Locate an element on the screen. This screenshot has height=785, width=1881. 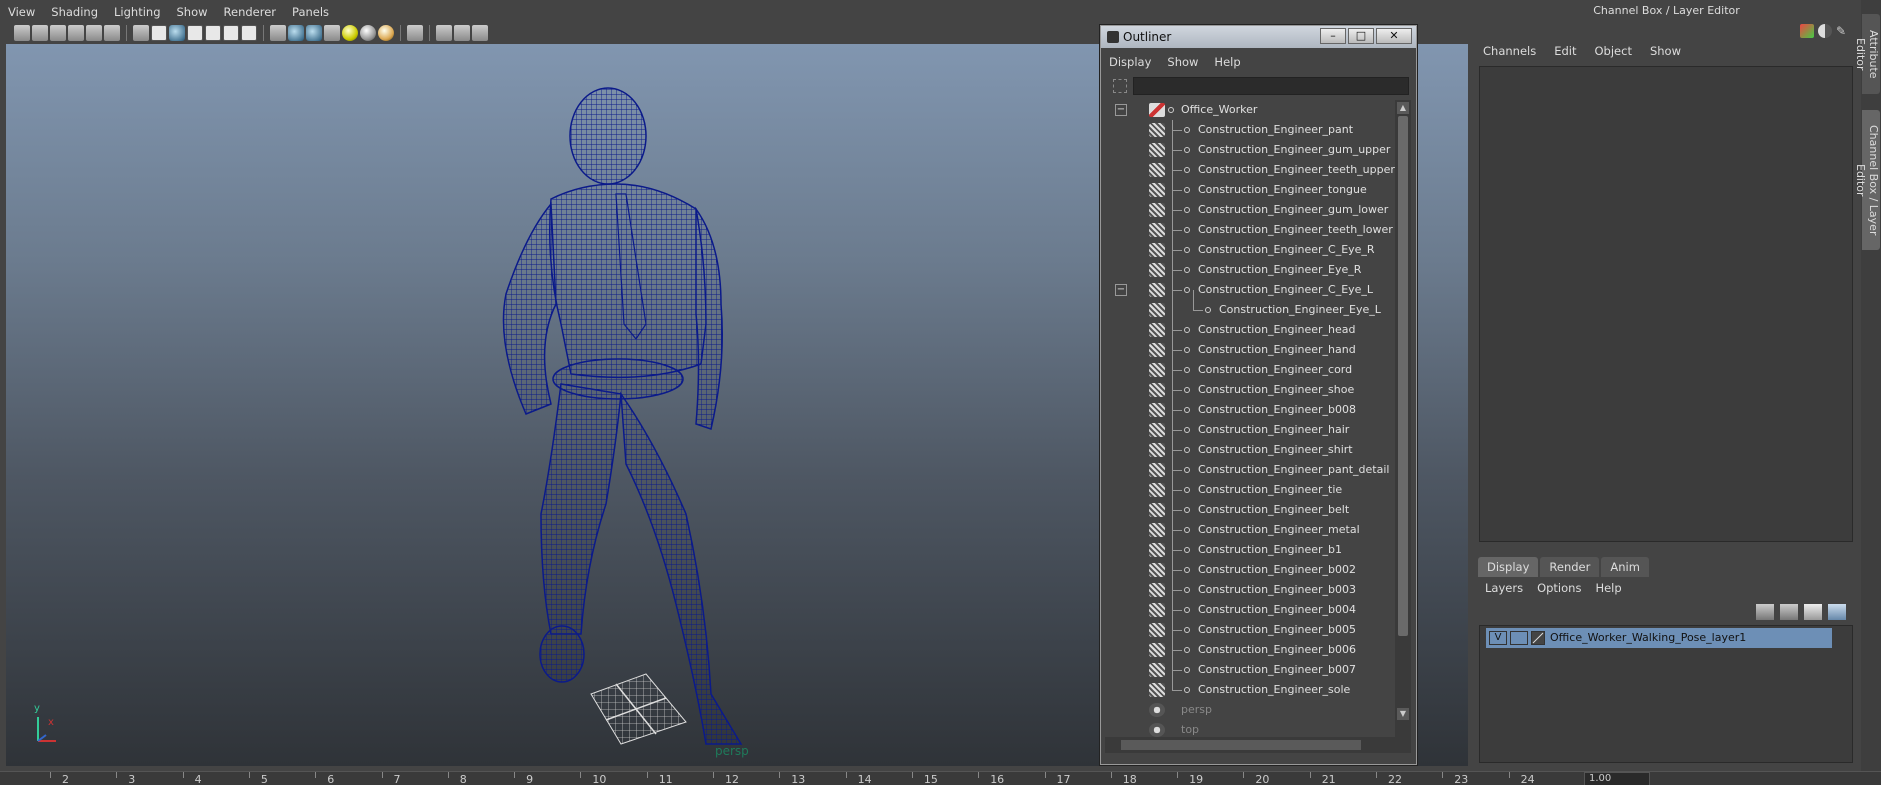
filter-icon is located at coordinates (1120, 86).